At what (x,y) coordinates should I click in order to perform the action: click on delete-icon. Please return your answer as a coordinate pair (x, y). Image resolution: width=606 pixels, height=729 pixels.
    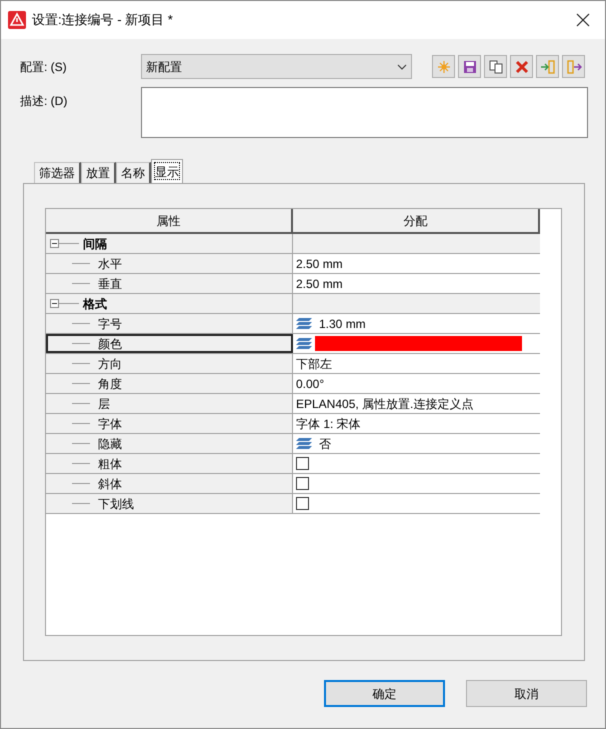
    Looking at the image, I should click on (522, 66).